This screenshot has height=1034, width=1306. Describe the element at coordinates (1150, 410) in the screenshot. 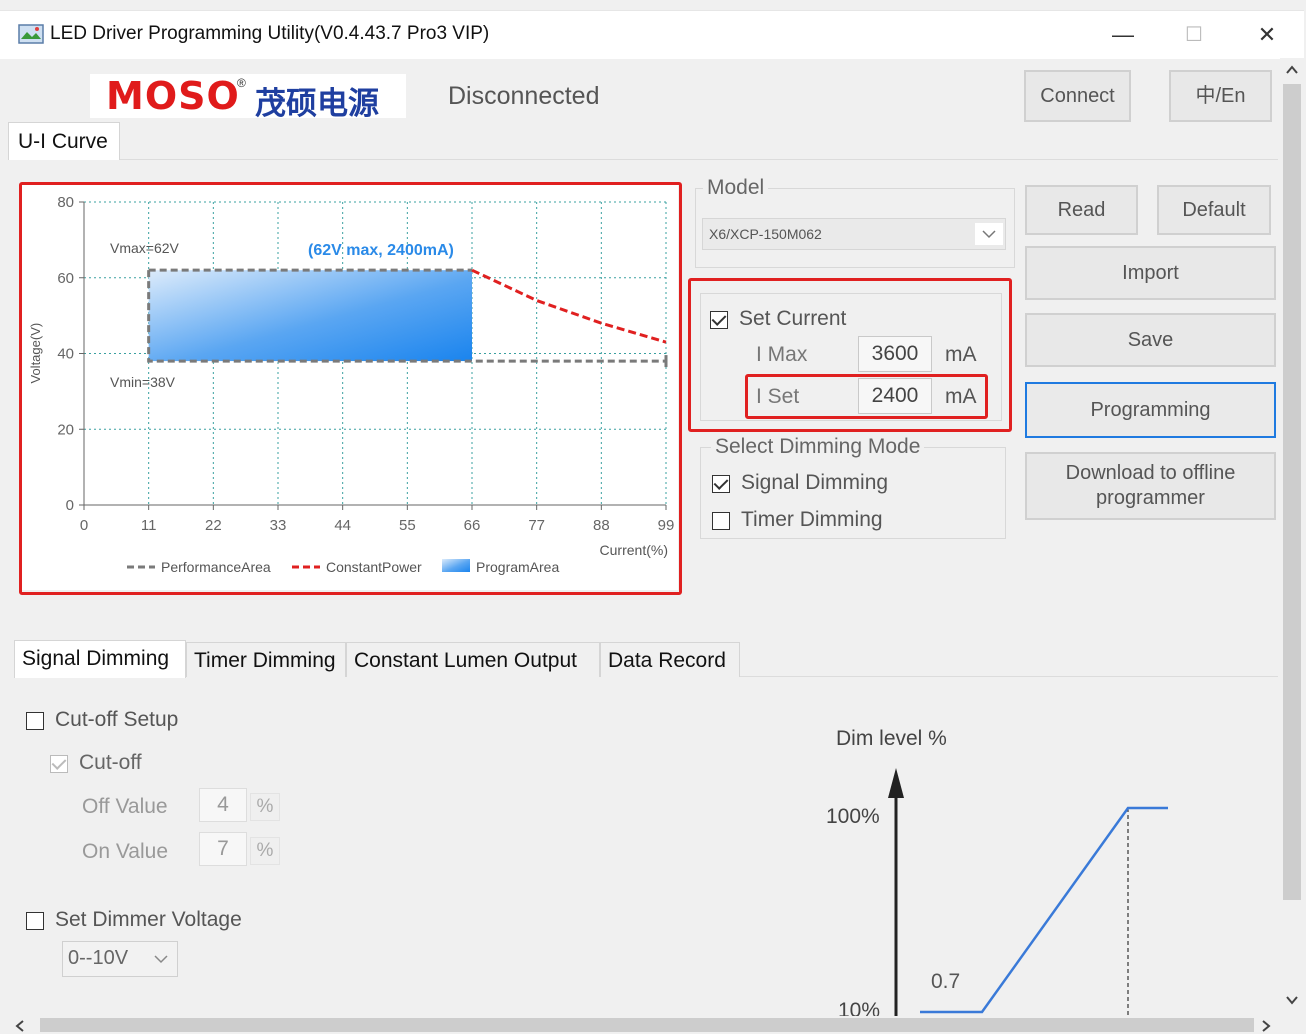

I see `programming-button: Programming` at that location.